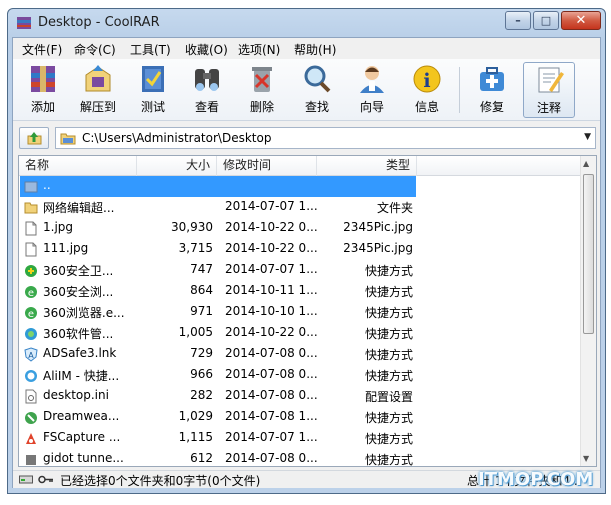 This screenshot has height=505, width=611. I want to click on file-type: 2345Pic.jpg, so click(378, 248).